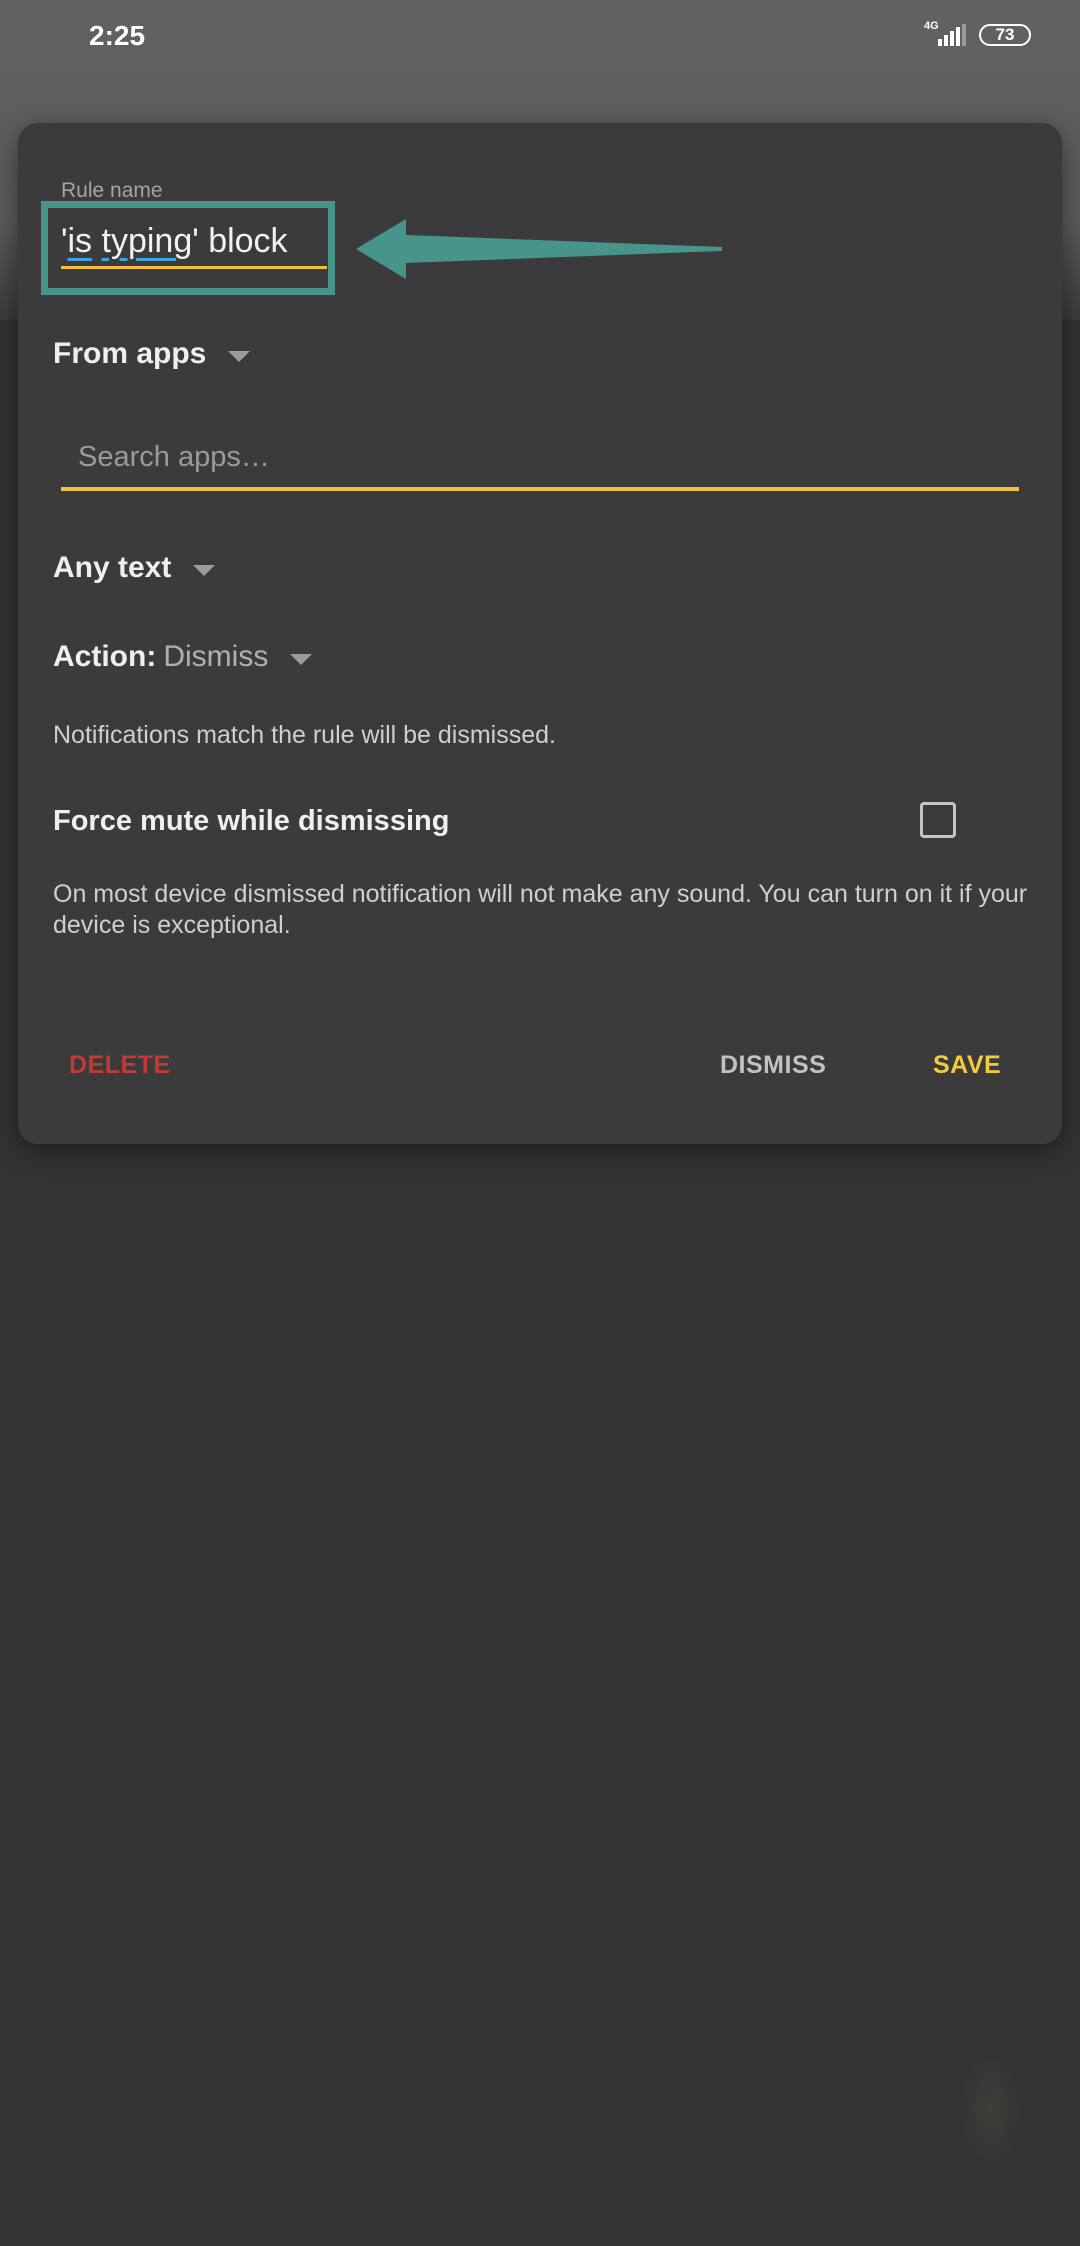  Describe the element at coordinates (540, 38) in the screenshot. I see `status-bar: 2:25 4G 73` at that location.